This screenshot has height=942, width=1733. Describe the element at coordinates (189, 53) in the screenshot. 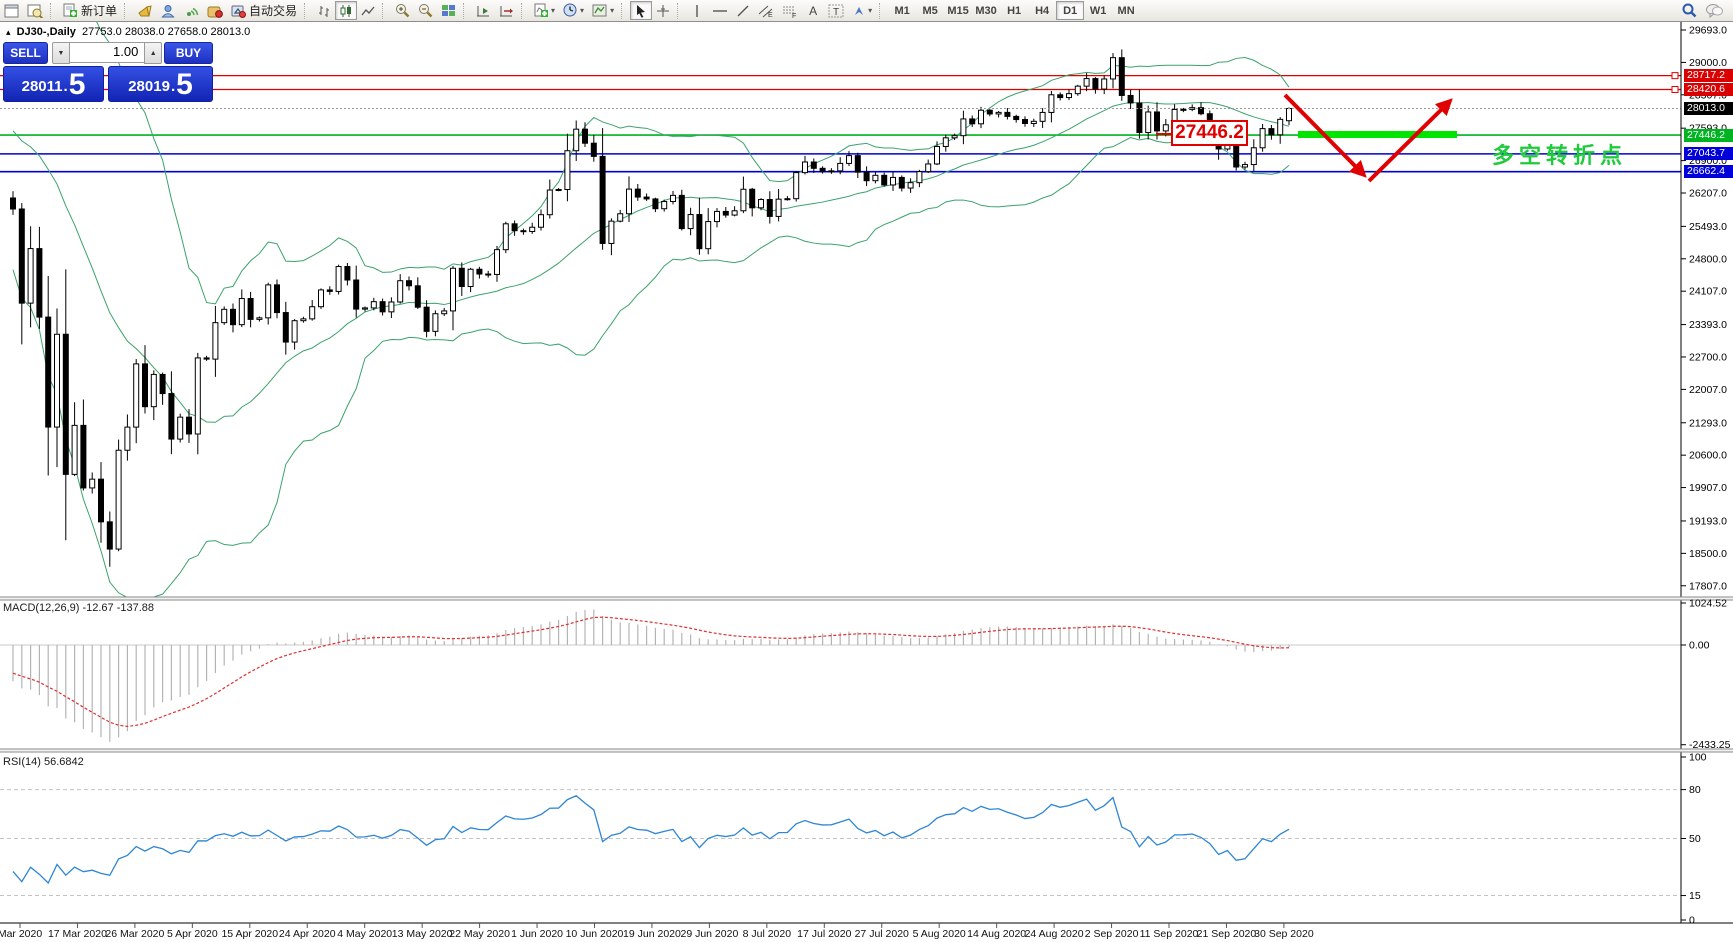

I see `buy-button: BUY` at that location.